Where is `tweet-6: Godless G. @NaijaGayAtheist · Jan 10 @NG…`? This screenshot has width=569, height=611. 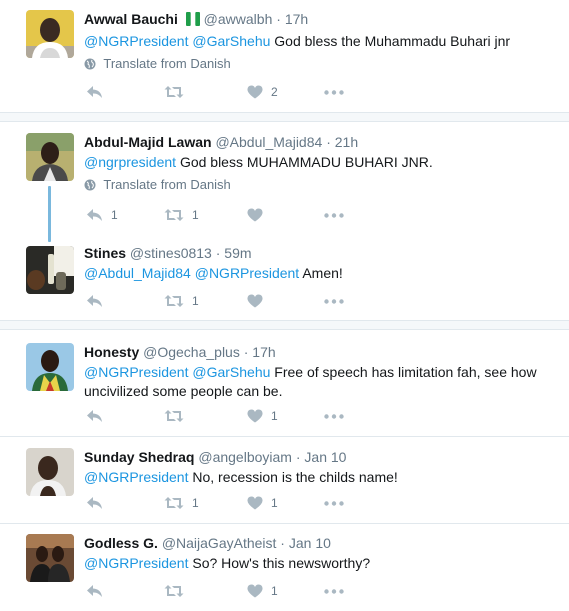
tweet-6: Godless G. @NaijaGayAtheist · Jan 10 @NG… is located at coordinates (284, 566).